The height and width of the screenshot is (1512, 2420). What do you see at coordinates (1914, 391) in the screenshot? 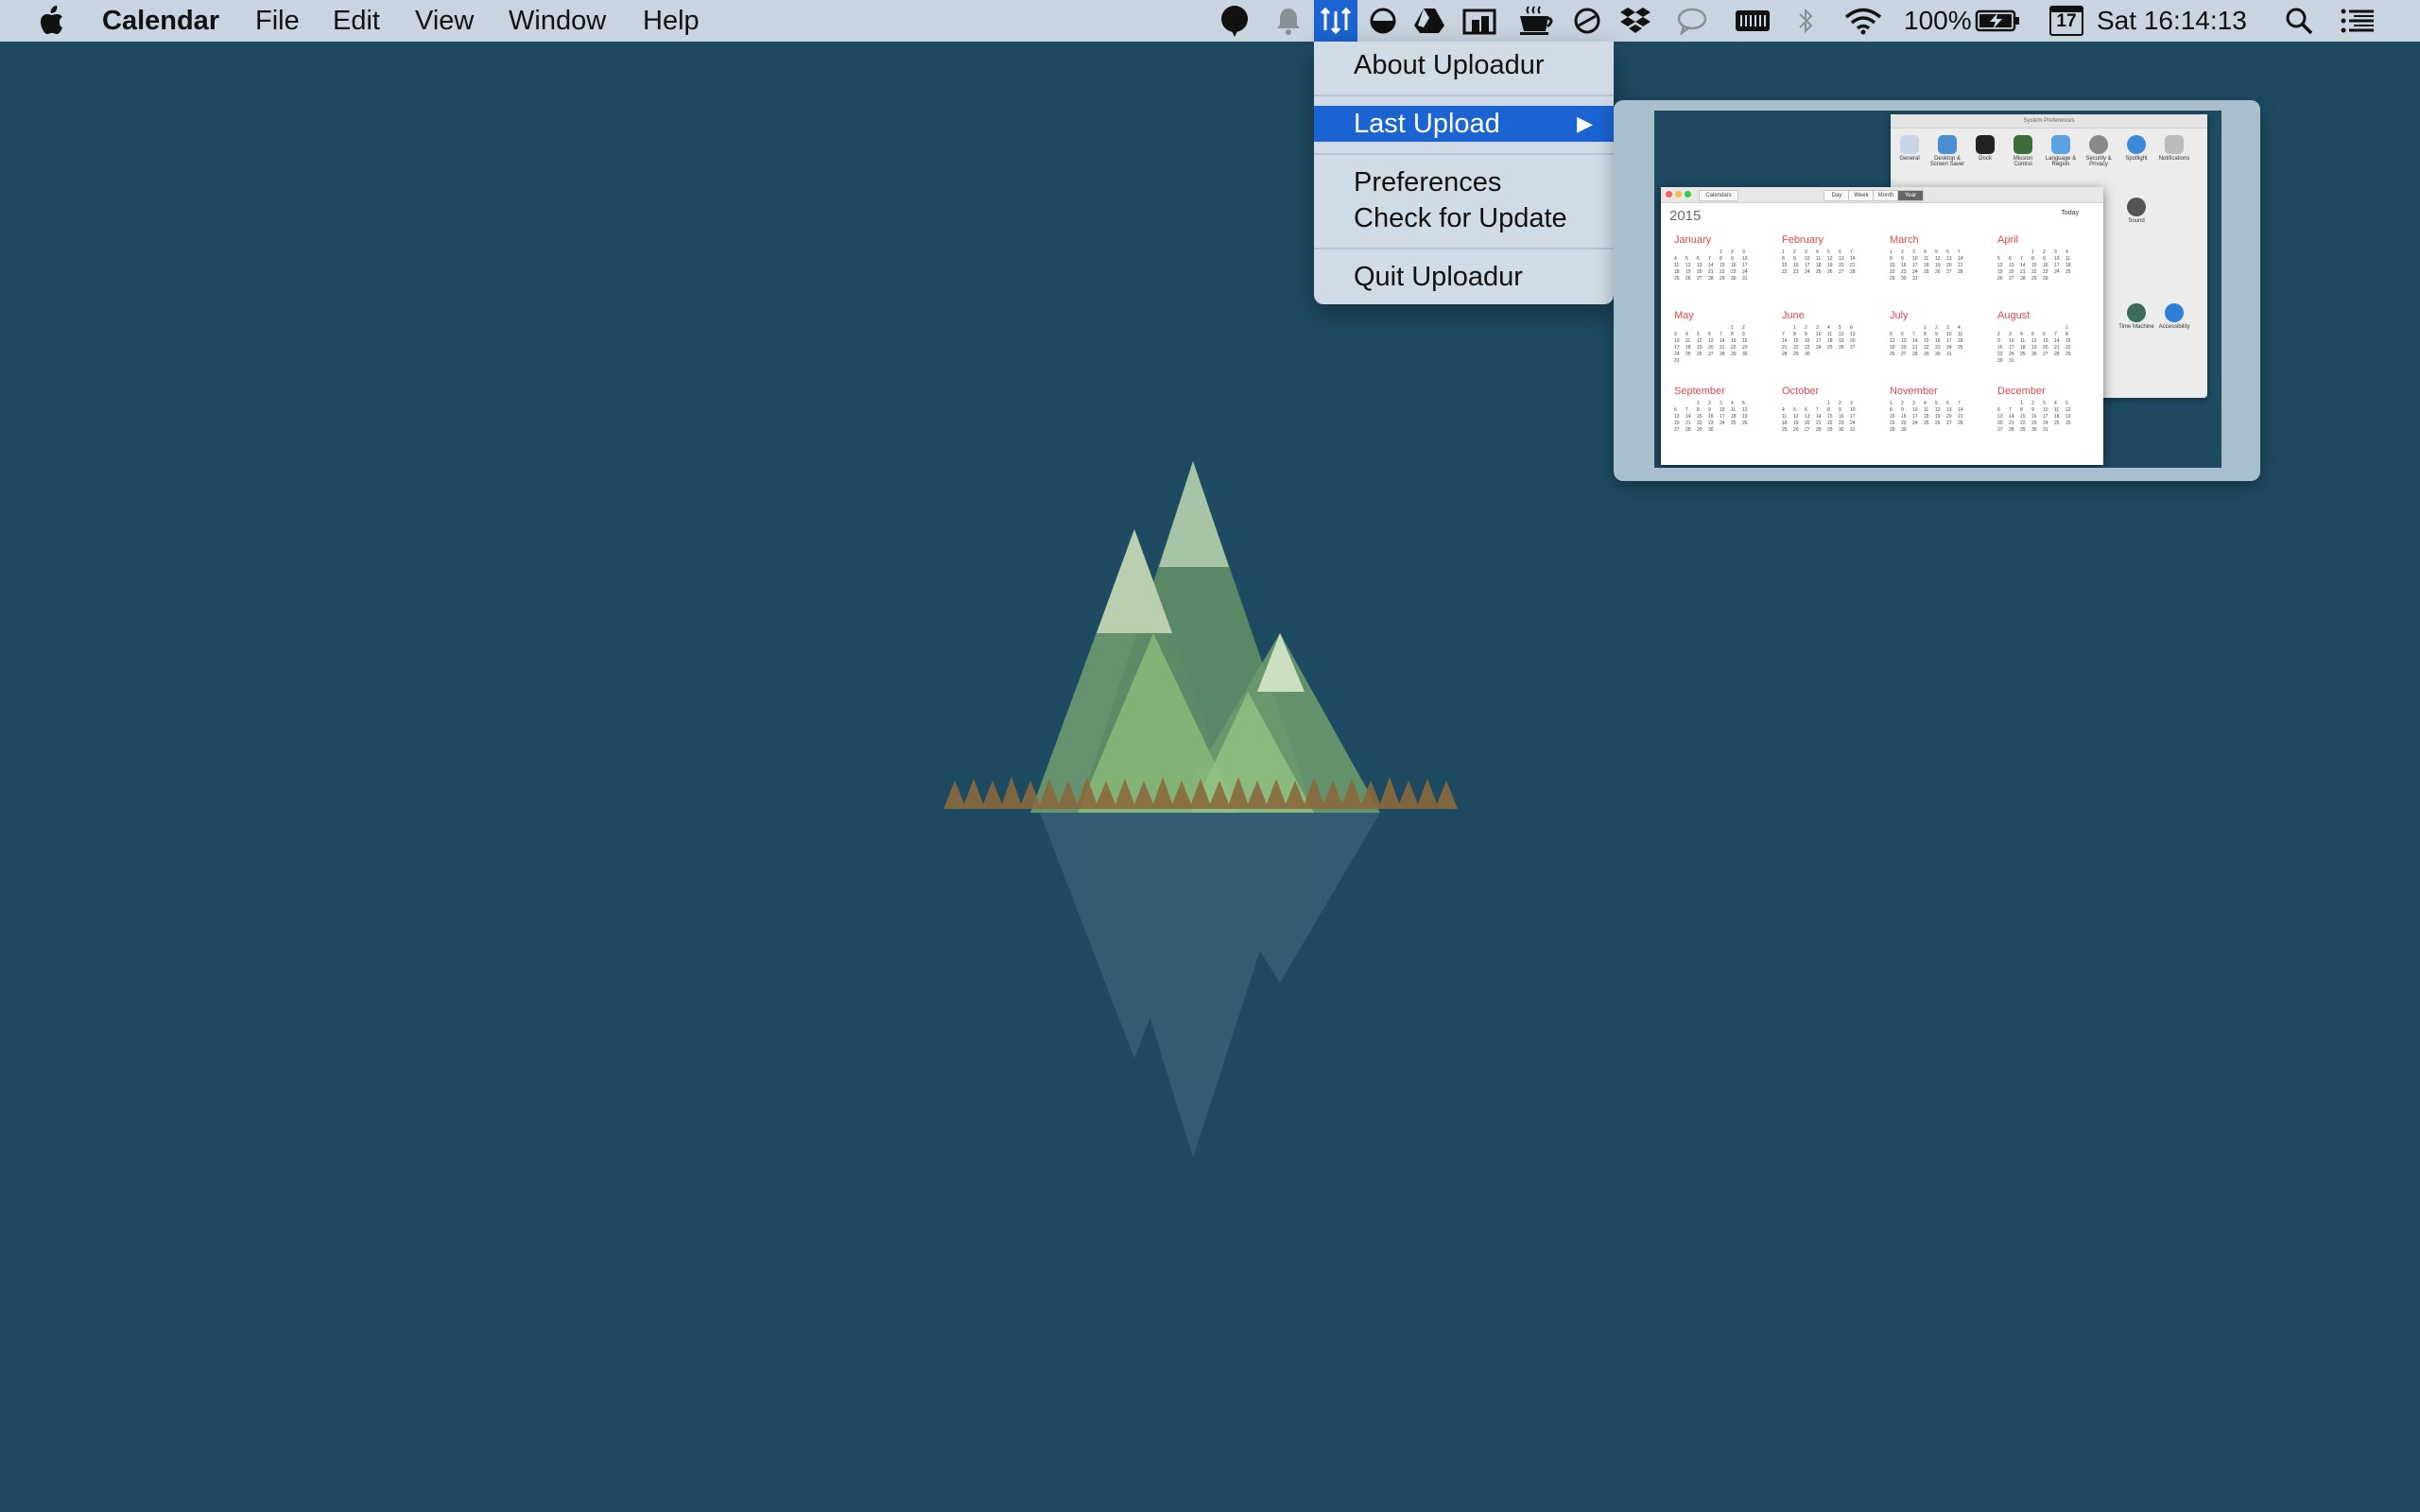
I see `month-name: November` at bounding box center [1914, 391].